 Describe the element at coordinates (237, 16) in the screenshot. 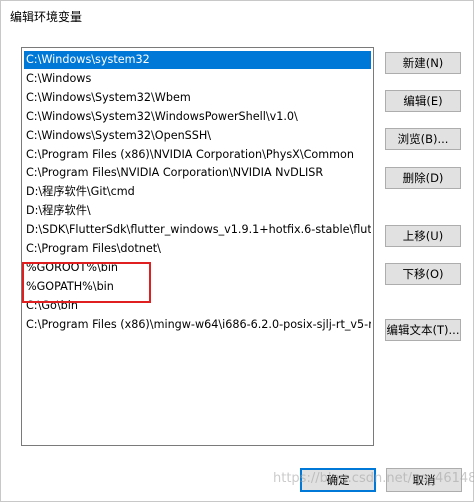

I see `title-bar: 编辑环境变量` at that location.